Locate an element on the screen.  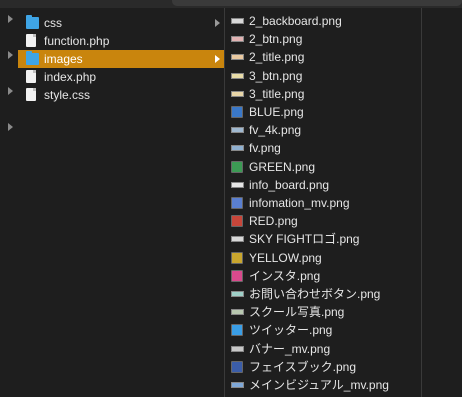
list-item: バナー_mv.png is located at coordinates (323, 349).